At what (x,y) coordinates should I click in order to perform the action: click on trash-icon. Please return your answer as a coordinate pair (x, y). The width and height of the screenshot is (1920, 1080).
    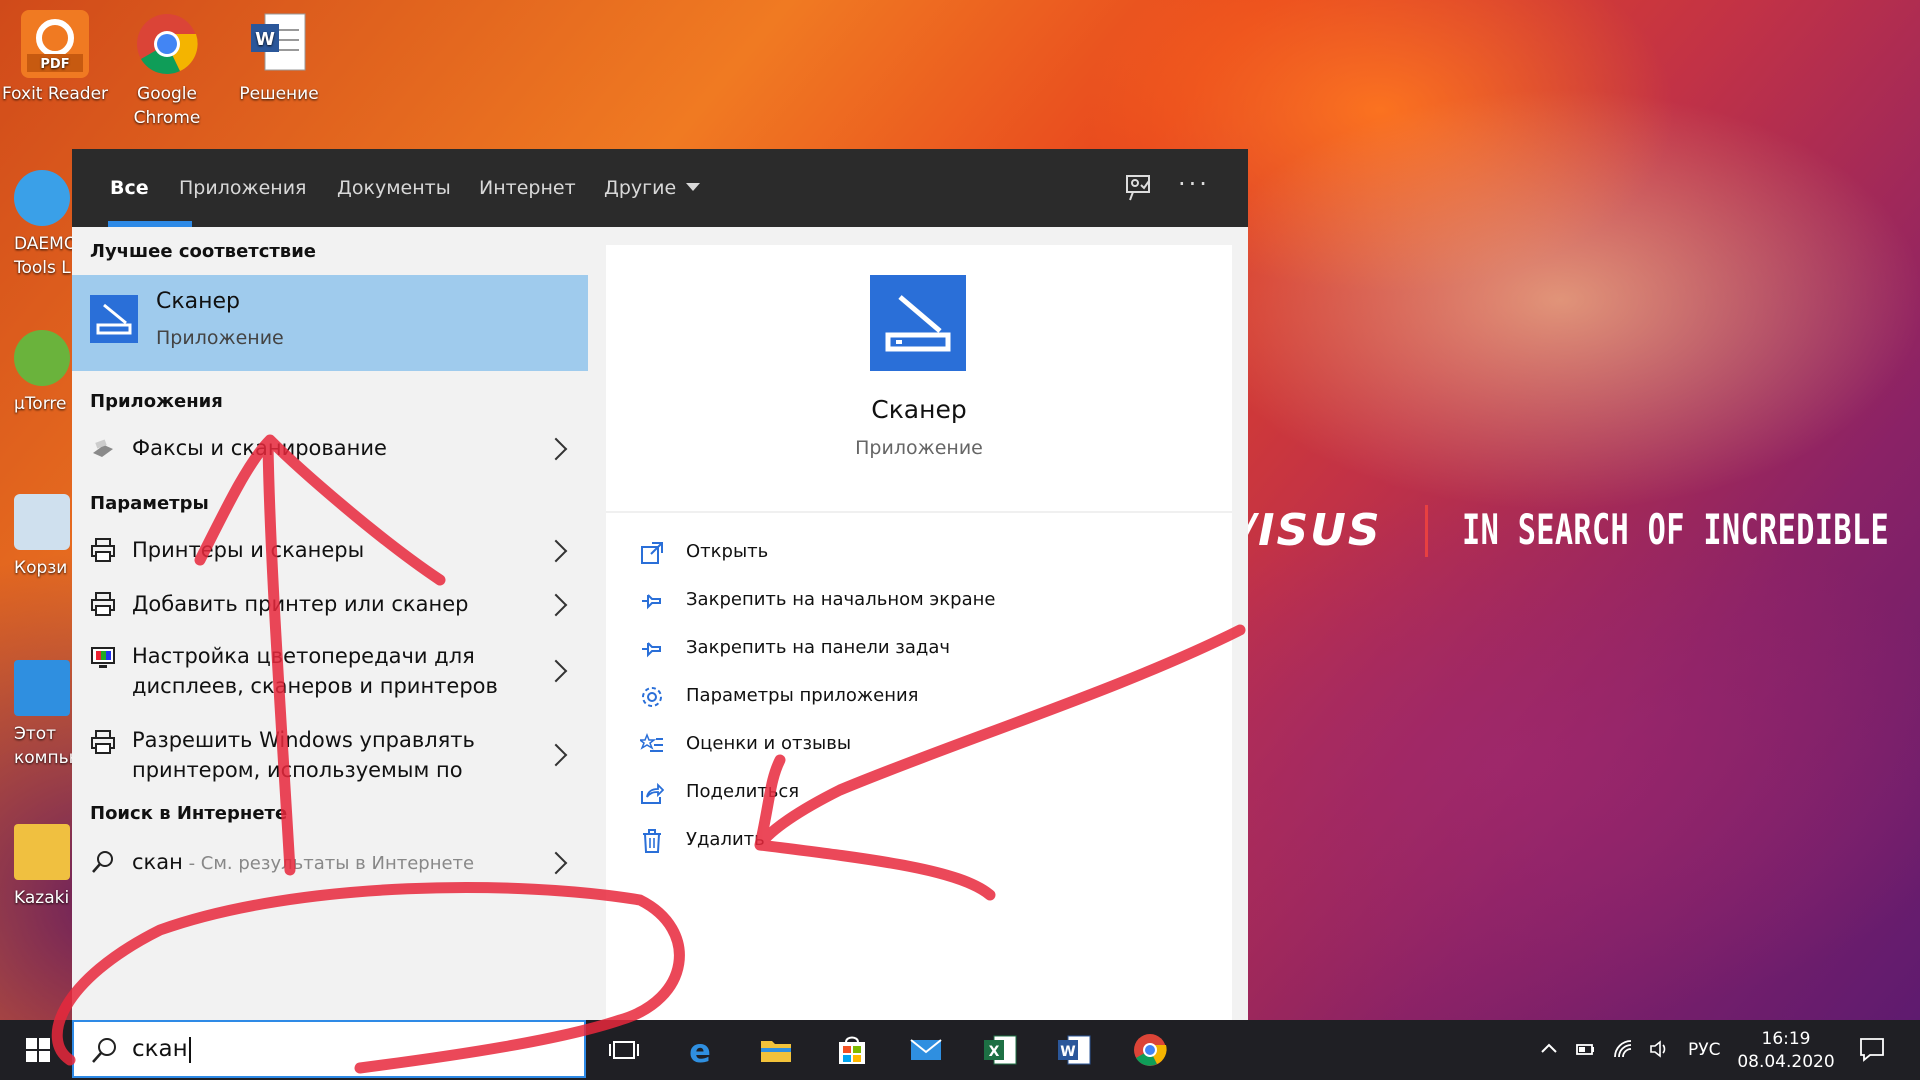
    Looking at the image, I should click on (652, 841).